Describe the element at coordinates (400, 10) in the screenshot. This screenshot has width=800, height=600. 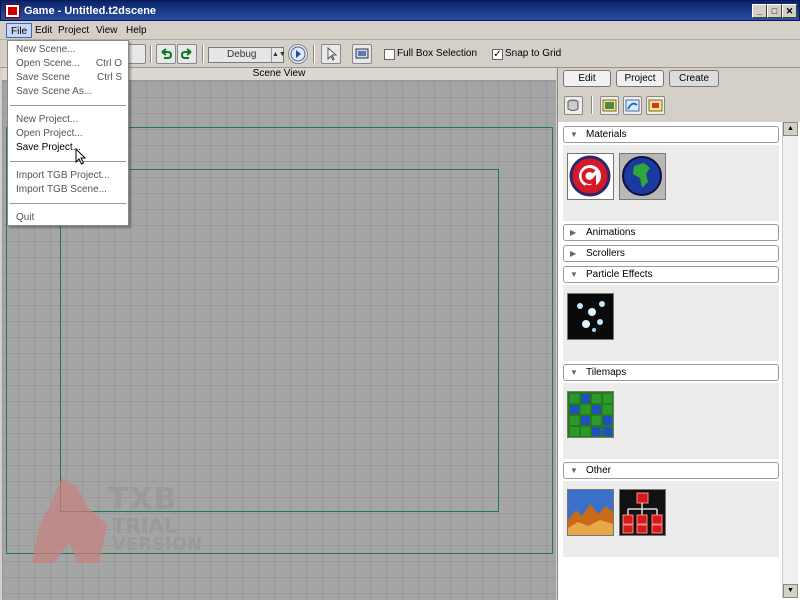
I see `title-bar: Game - Untitled.t2dscene _ □ ✕` at that location.